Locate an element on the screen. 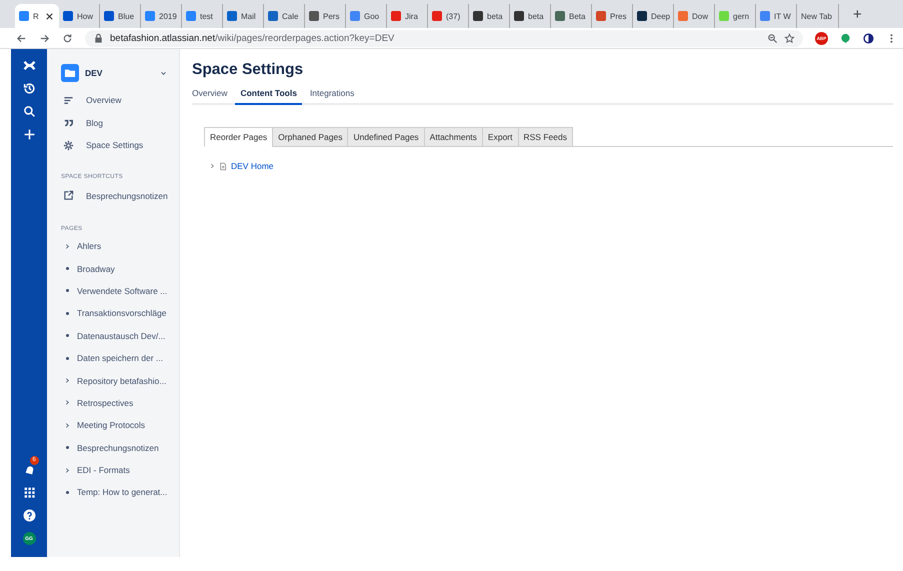 Image resolution: width=903 pixels, height=571 pixels. gear-icon is located at coordinates (68, 145).